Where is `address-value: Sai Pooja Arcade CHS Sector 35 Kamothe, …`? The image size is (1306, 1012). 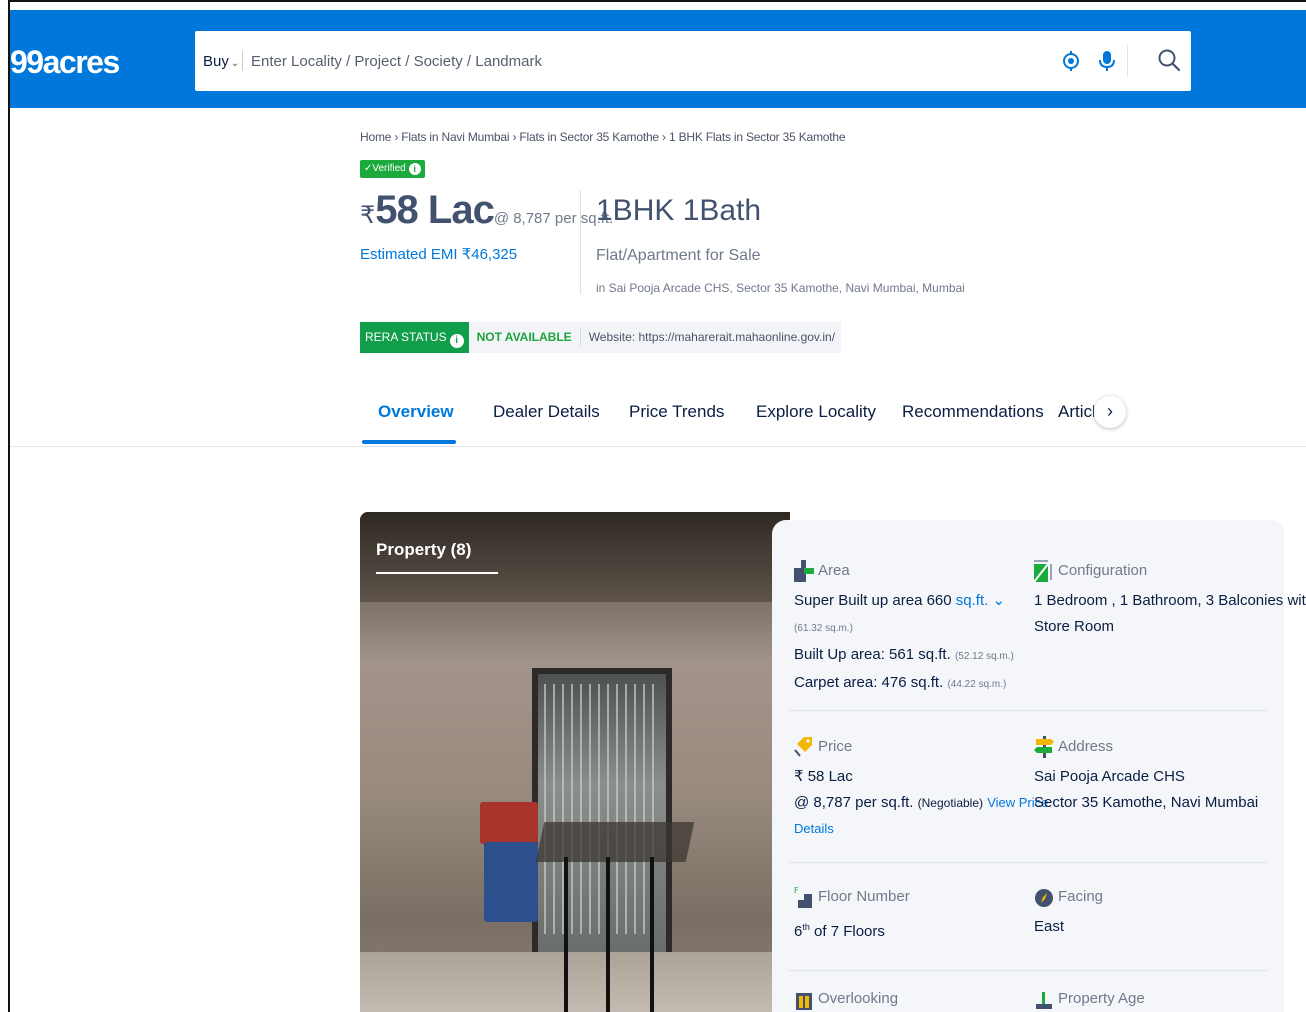
address-value: Sai Pooja Arcade CHS Sector 35 Kamothe, … is located at coordinates (1146, 790).